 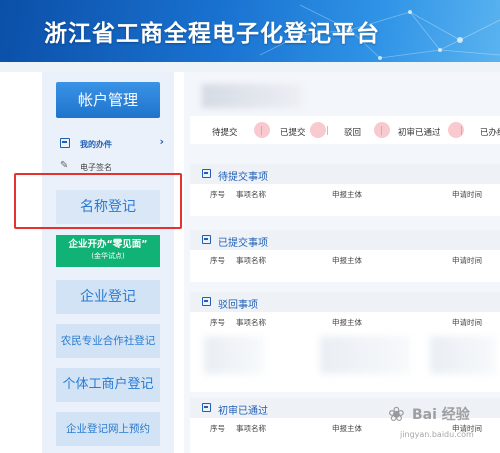 I want to click on section-header: 已提交事项, so click(x=345, y=240).